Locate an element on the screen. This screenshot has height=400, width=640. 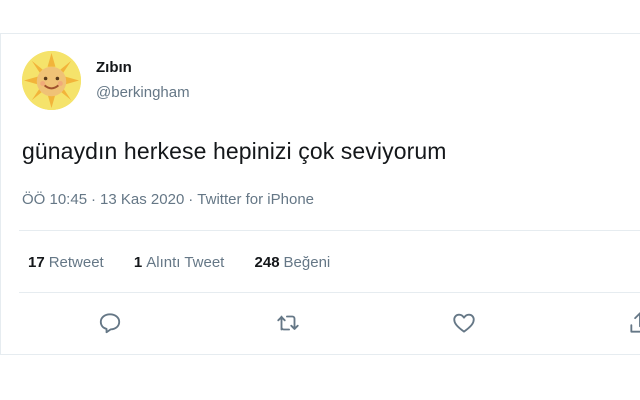
quotes-stat: 1 Alıntı Tweet is located at coordinates (179, 262).